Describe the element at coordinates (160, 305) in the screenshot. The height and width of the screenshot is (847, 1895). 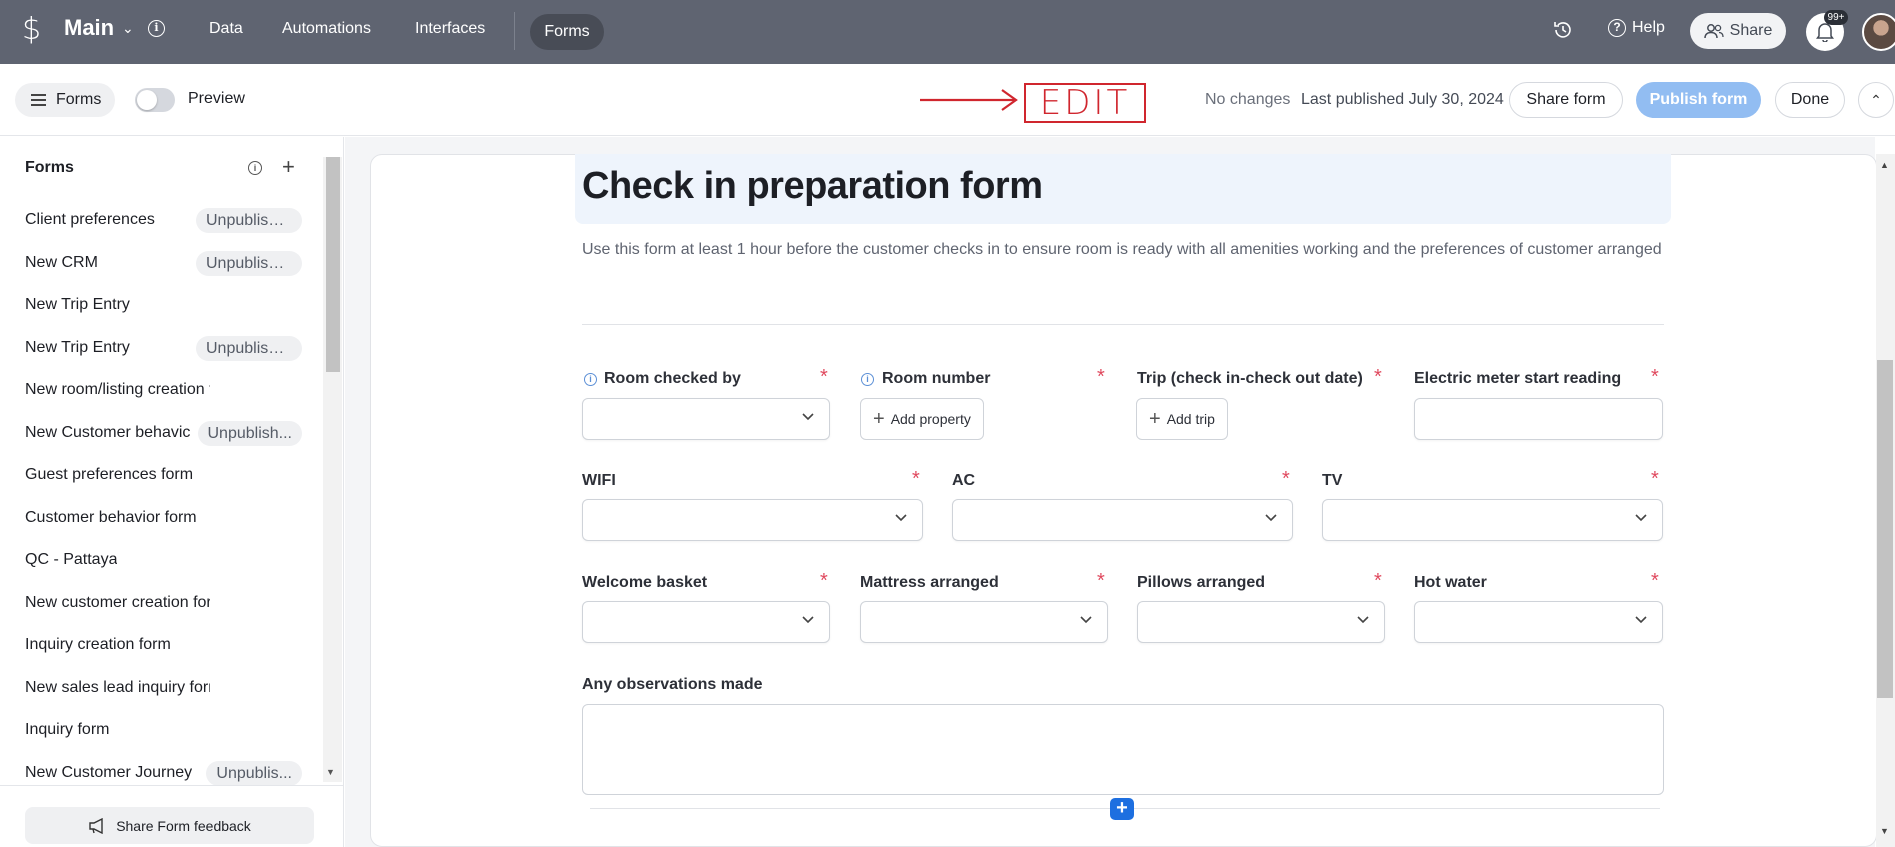
I see `sidebar-form-item: New Trip Entry` at that location.